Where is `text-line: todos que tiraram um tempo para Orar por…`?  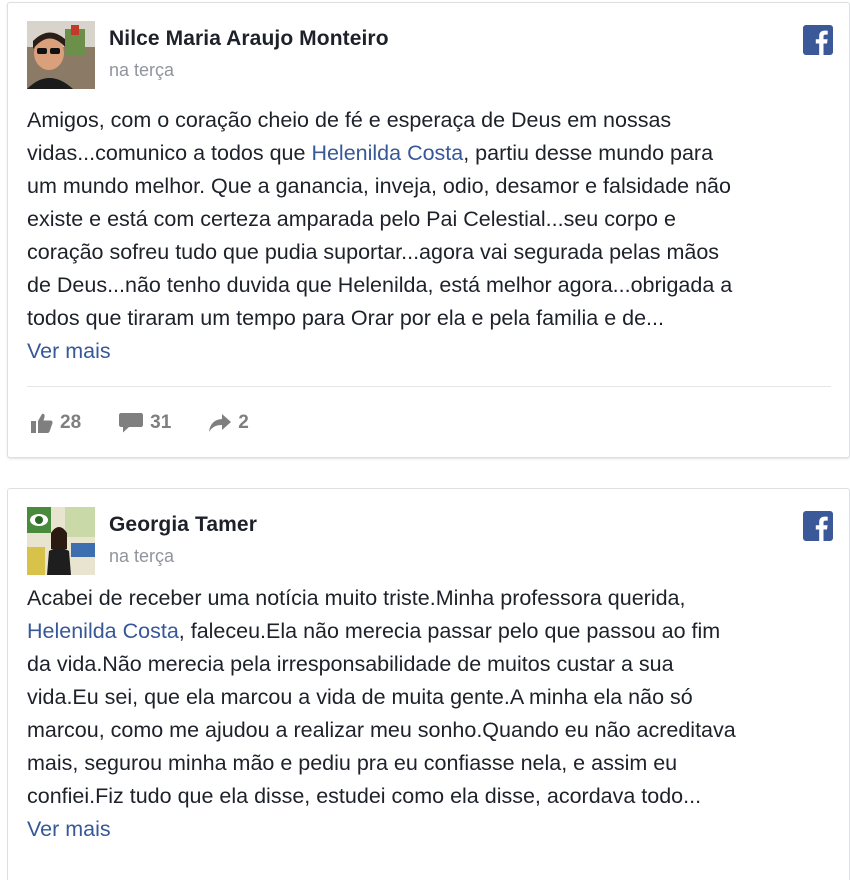
text-line: todos que tiraram um tempo para Orar por… is located at coordinates (345, 318).